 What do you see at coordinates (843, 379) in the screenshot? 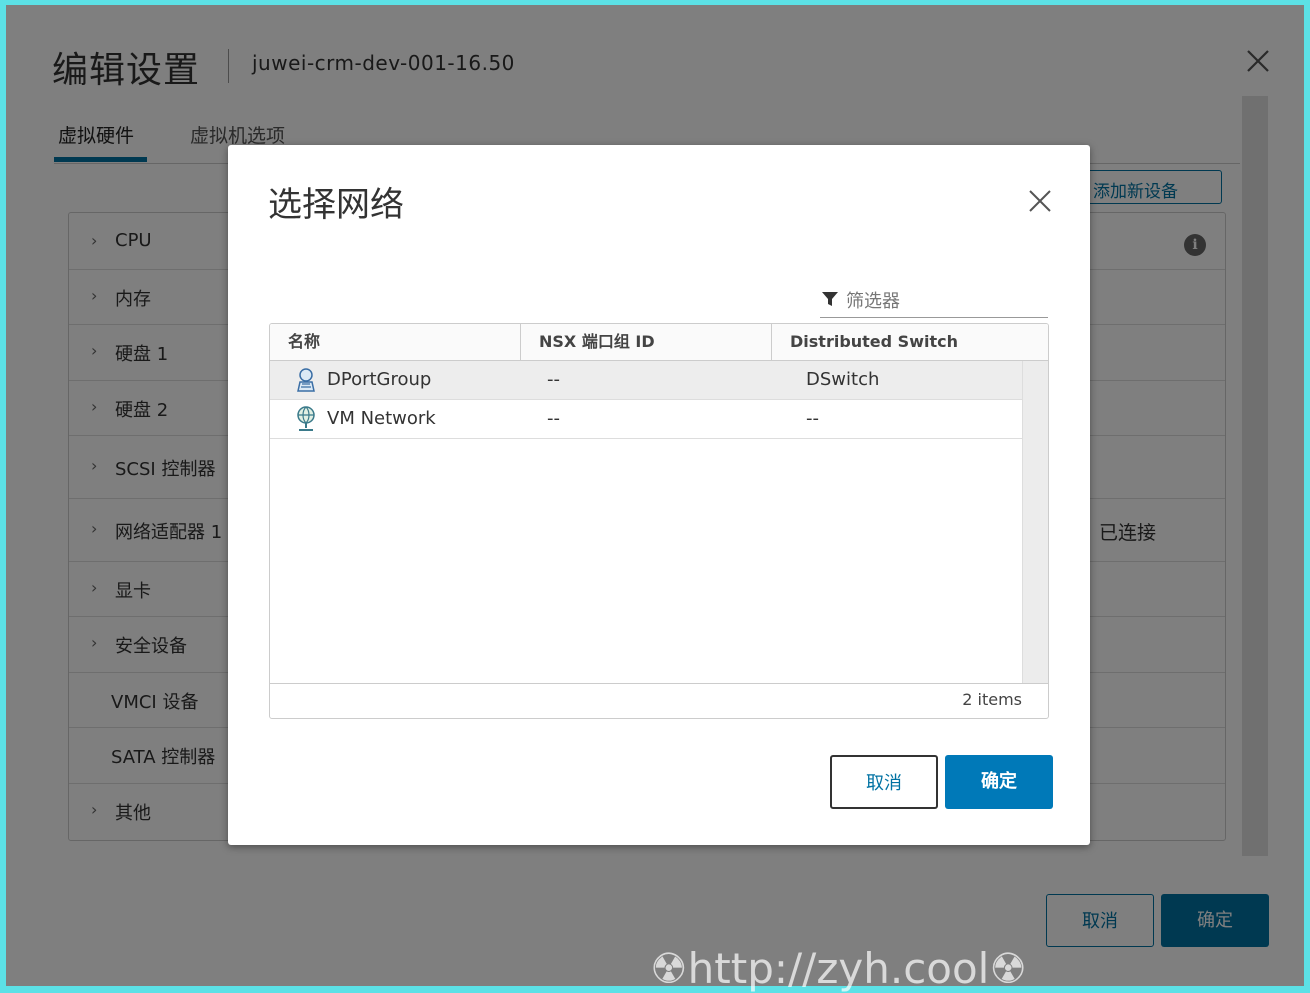
I see `row-switch: DSwitch` at bounding box center [843, 379].